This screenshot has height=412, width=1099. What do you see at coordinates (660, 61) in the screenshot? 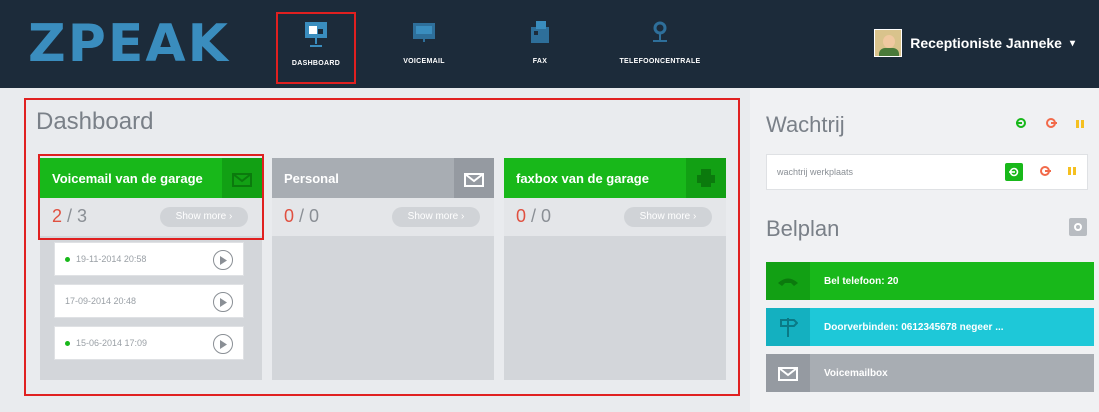
I see `nav-label: TELEFOONCENTRALE` at bounding box center [660, 61].